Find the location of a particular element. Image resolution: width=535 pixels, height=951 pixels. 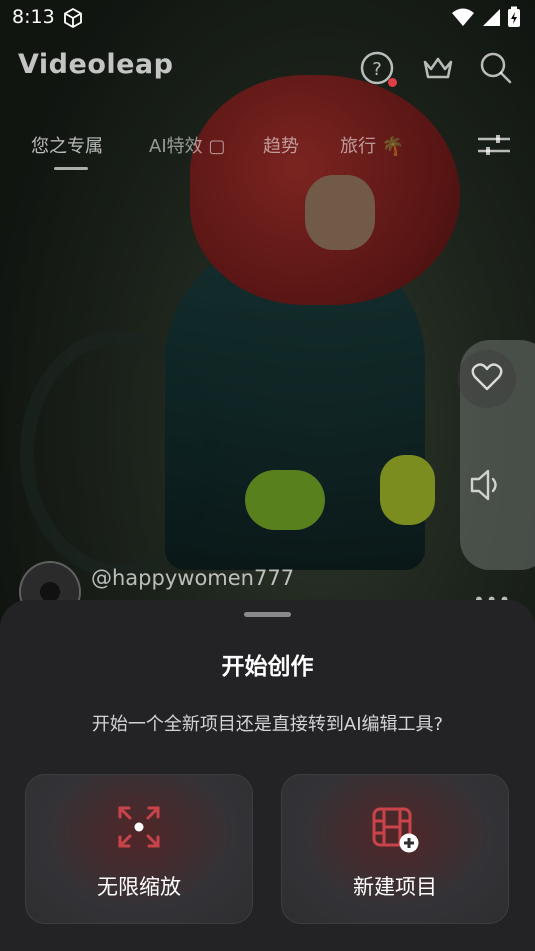

heart-icon is located at coordinates (487, 379).